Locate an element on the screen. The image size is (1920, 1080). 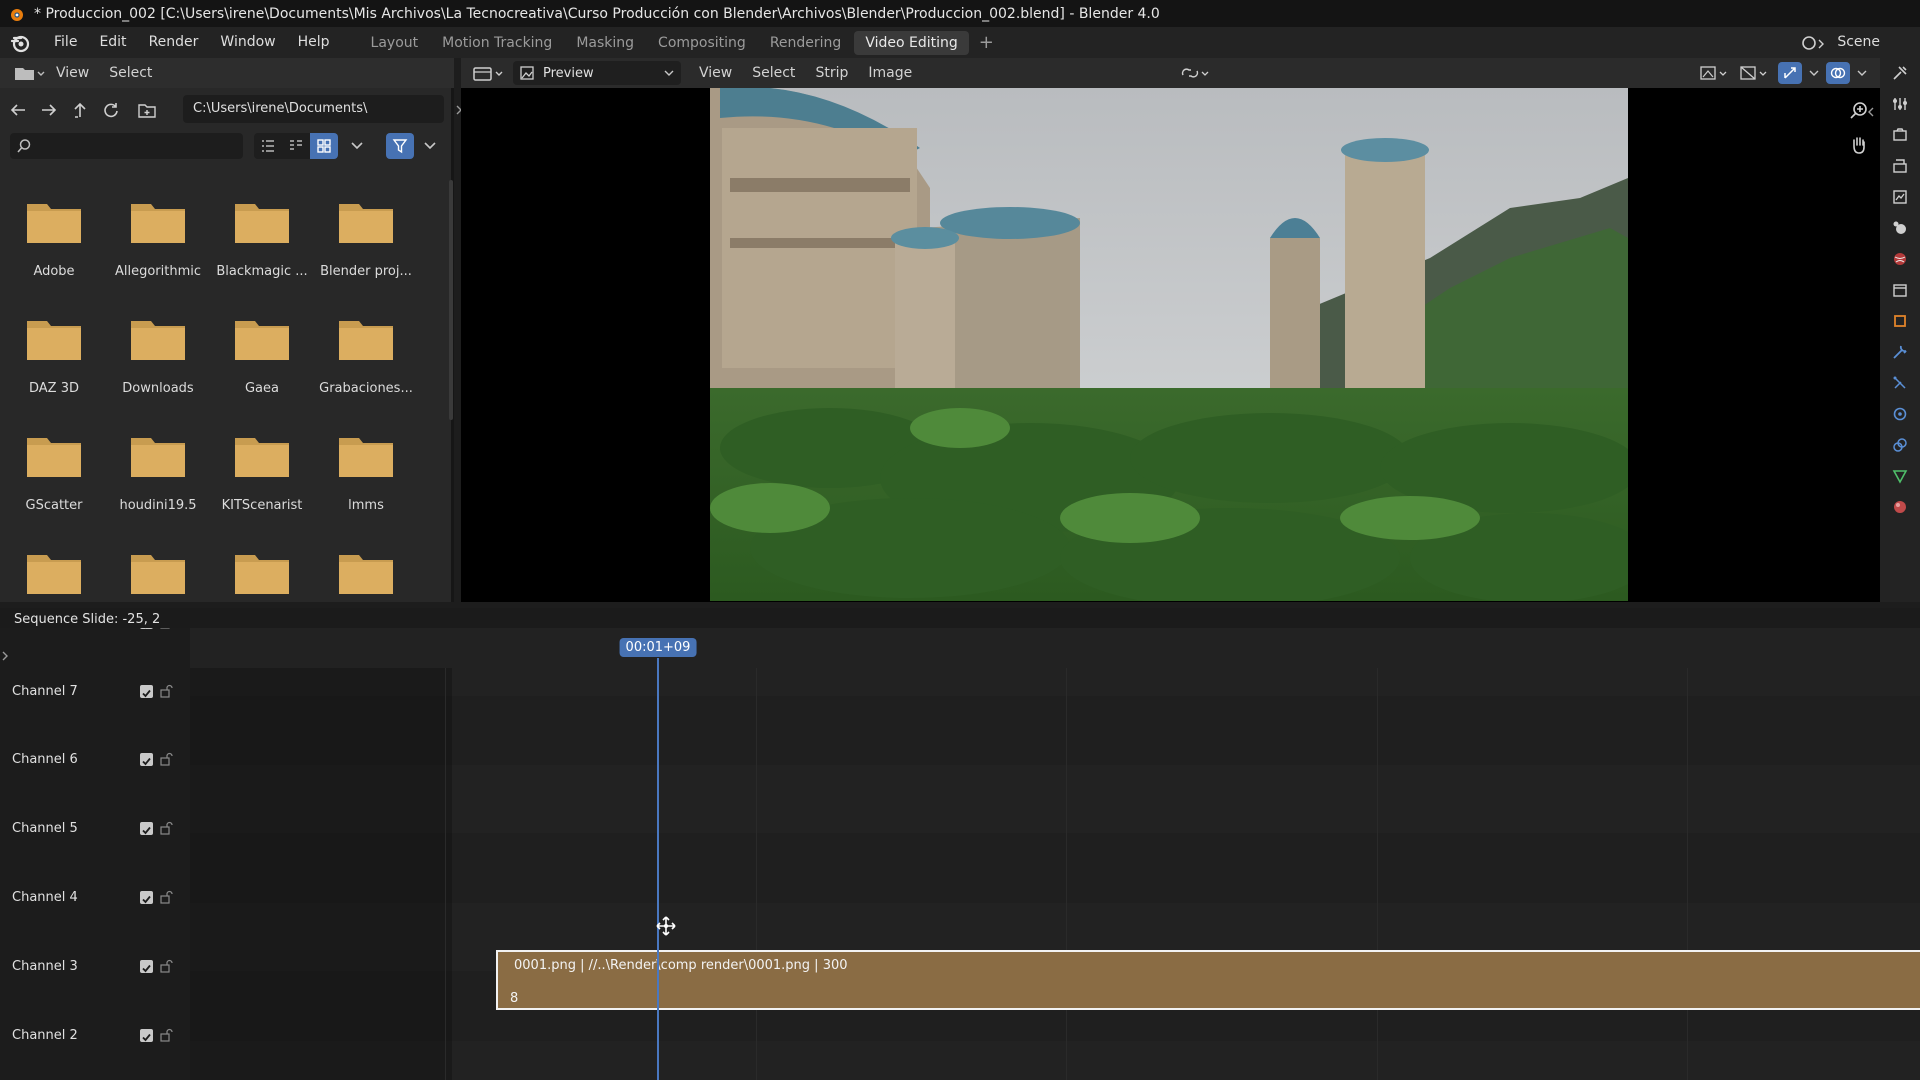
pivot-link-icon is located at coordinates (1195, 73).